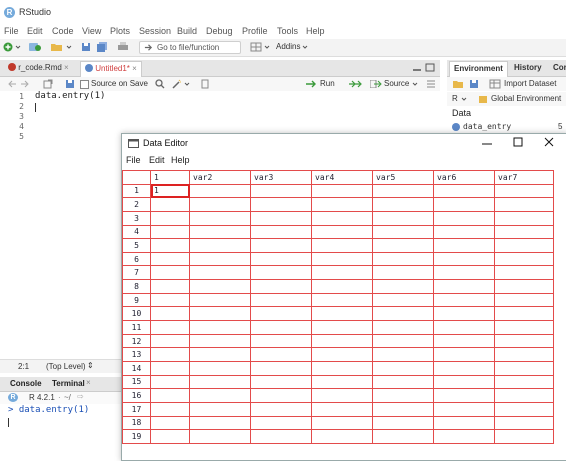 The image size is (566, 461). I want to click on back-arrow-icon, so click(12, 84).